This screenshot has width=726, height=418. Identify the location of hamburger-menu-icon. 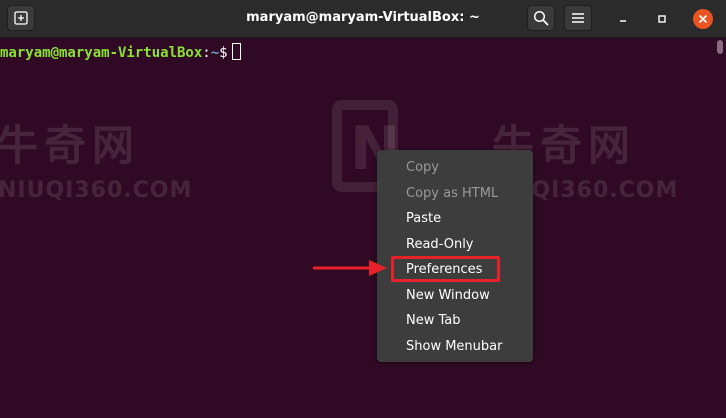
(578, 18).